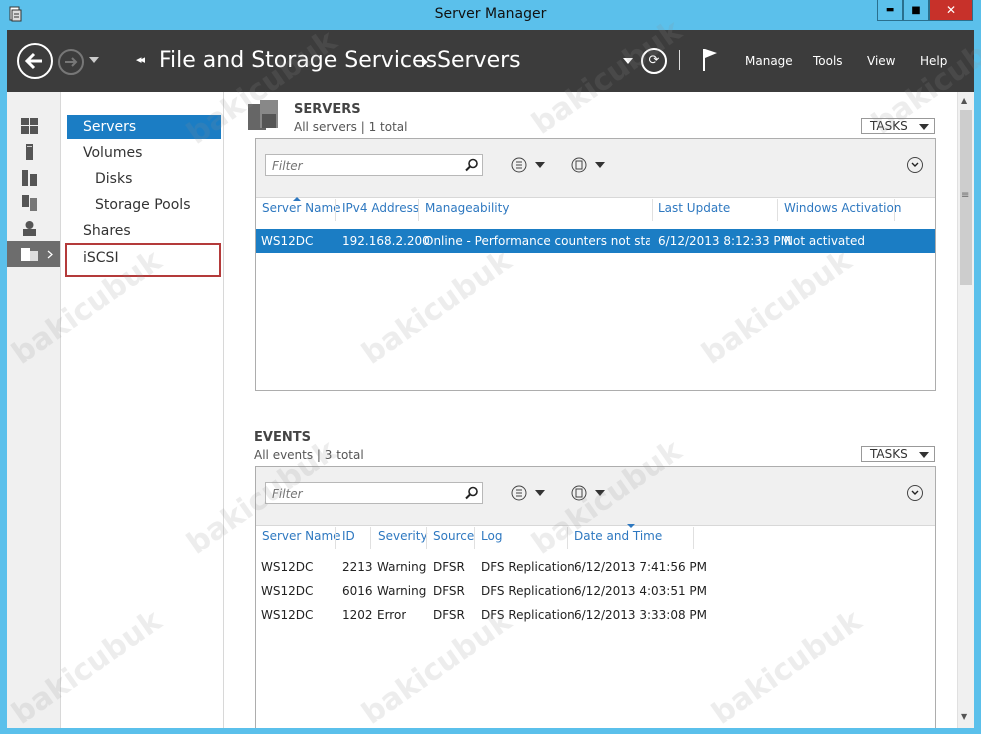 The width and height of the screenshot is (981, 734). I want to click on collapse-events-button, so click(915, 493).